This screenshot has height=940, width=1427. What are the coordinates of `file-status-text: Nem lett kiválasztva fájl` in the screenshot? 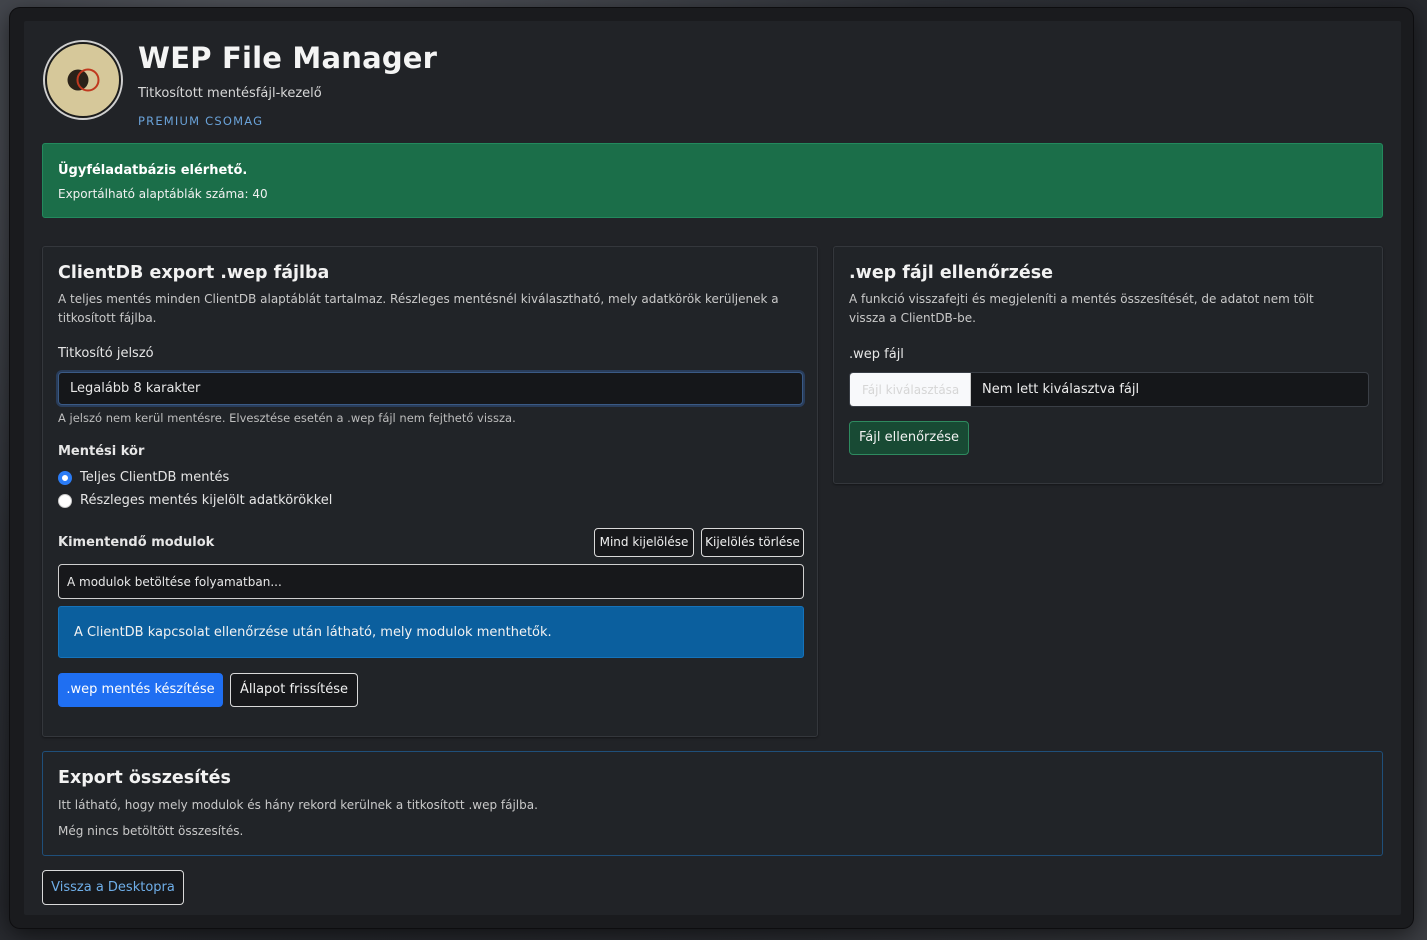 It's located at (1061, 389).